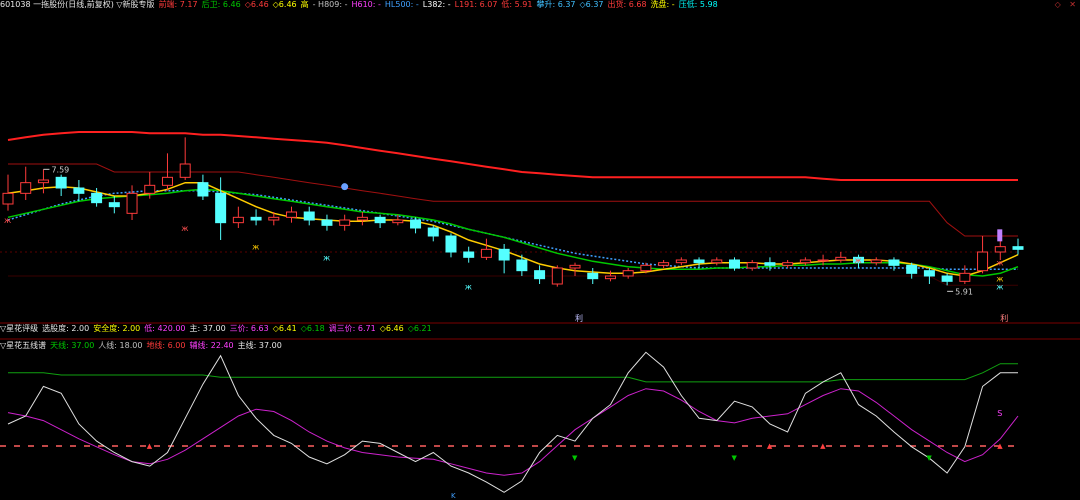 This screenshot has width=1080, height=500. I want to click on oscillator-arrow-2: ▼, so click(734, 458).